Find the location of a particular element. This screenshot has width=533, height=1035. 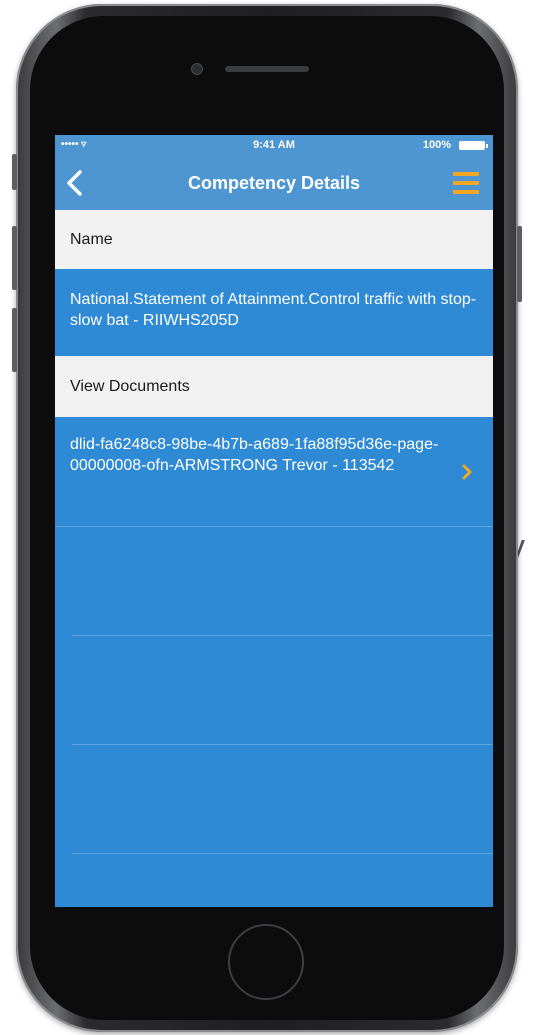

navigation-bar: Competency Details is located at coordinates (274, 183).